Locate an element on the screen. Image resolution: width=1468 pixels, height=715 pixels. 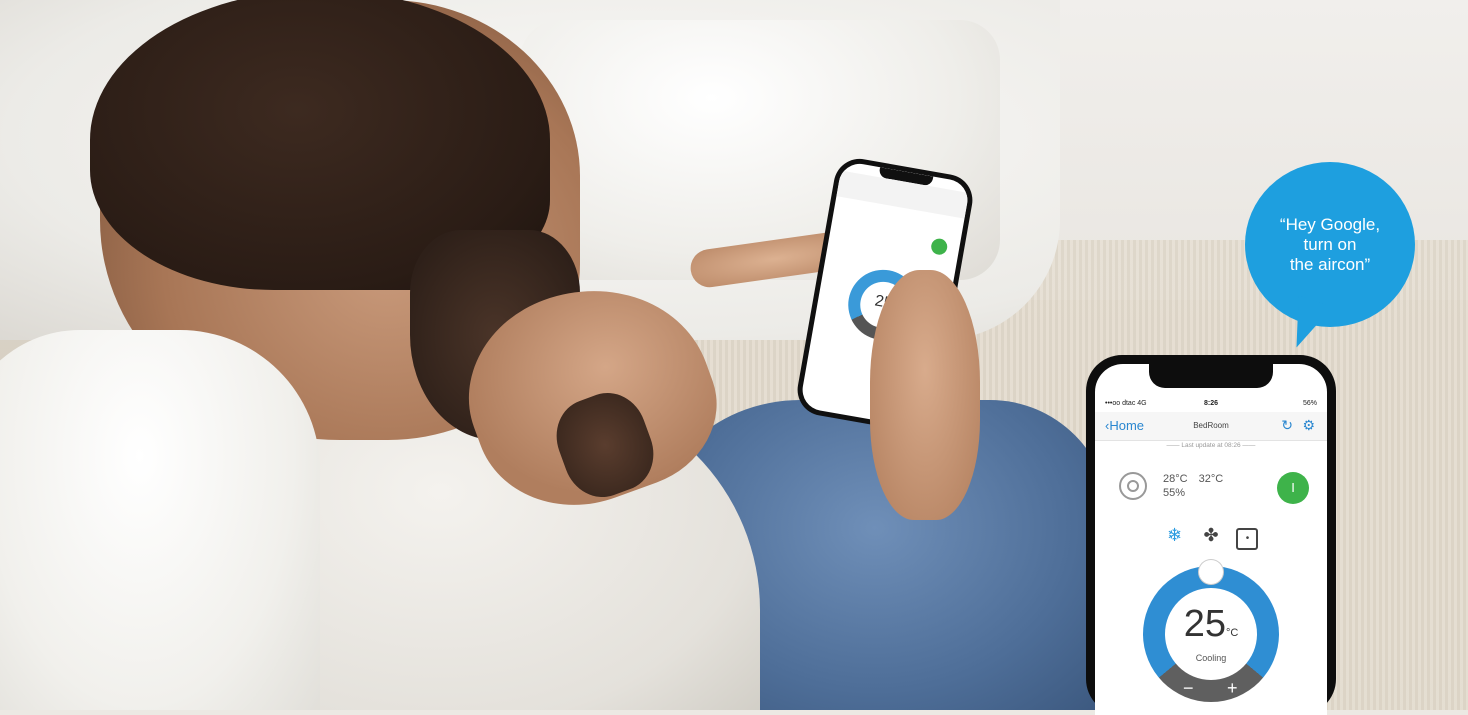
dial-knob is located at coordinates (1211, 572).